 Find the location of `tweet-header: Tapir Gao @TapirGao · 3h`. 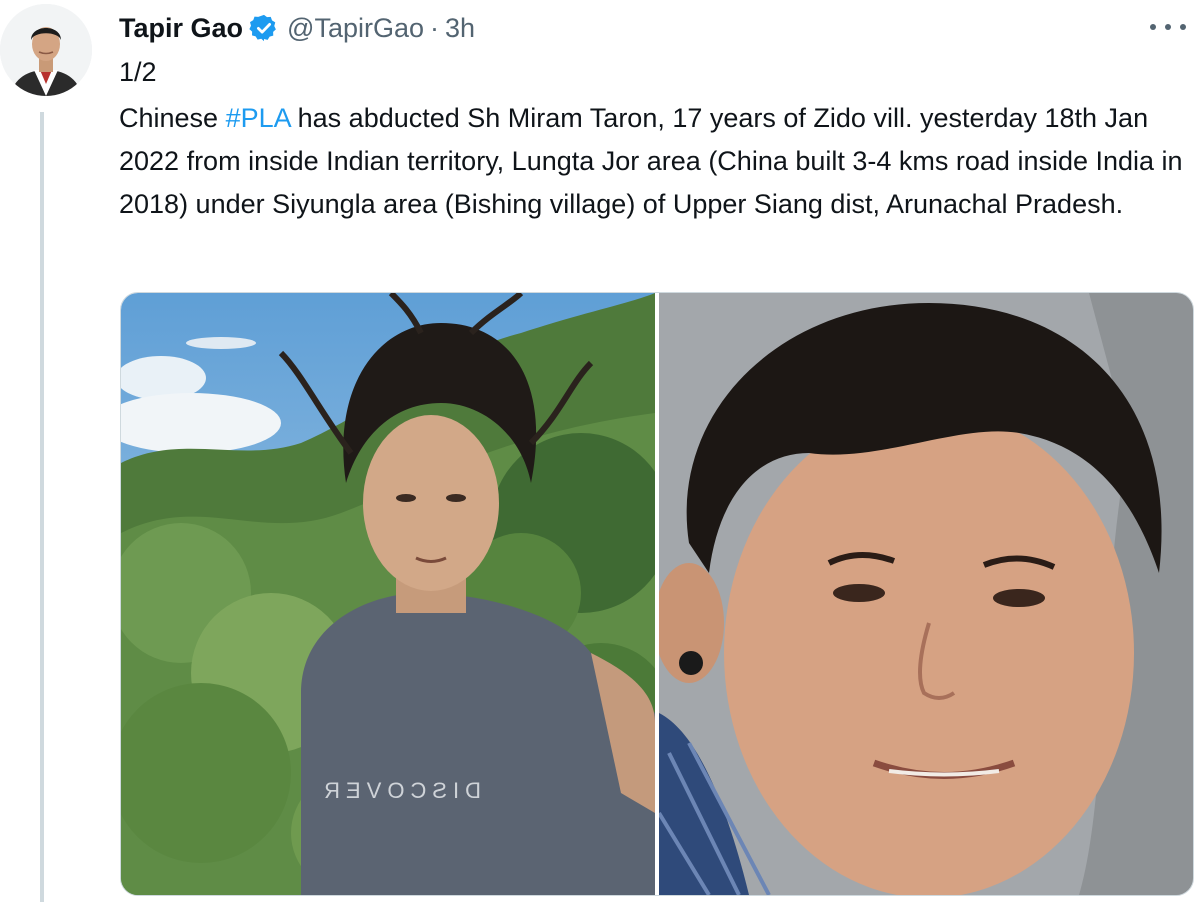

tweet-header: Tapir Gao @TapirGao · 3h is located at coordinates (297, 28).